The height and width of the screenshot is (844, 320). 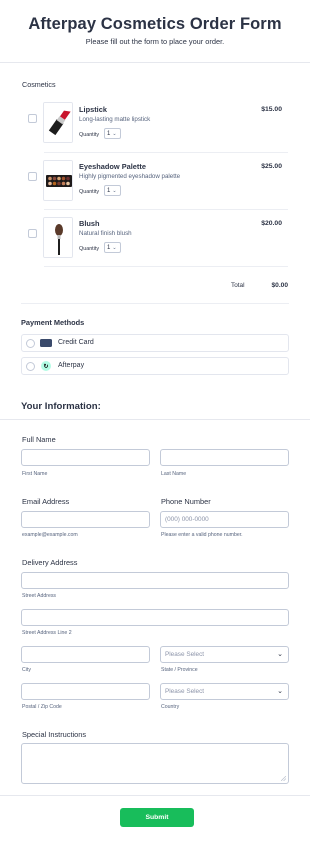 What do you see at coordinates (202, 535) in the screenshot?
I see `phone-sublabel: Please enter a valid phone number.` at bounding box center [202, 535].